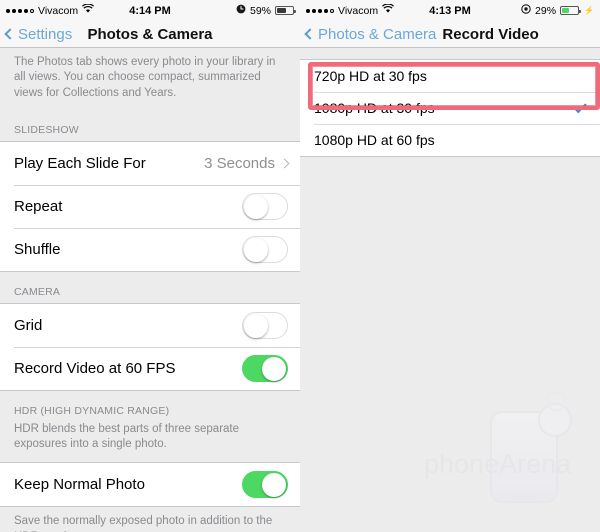  I want to click on row-label: Play Each Slide For, so click(80, 163).